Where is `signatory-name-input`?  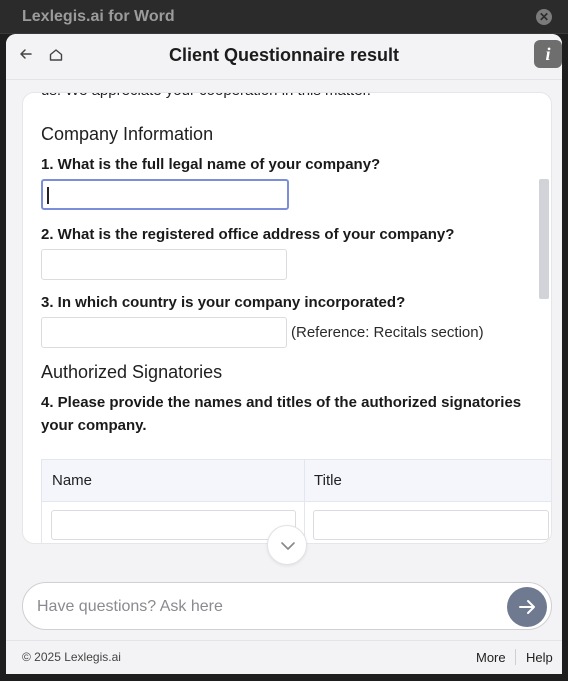 signatory-name-input is located at coordinates (173, 525).